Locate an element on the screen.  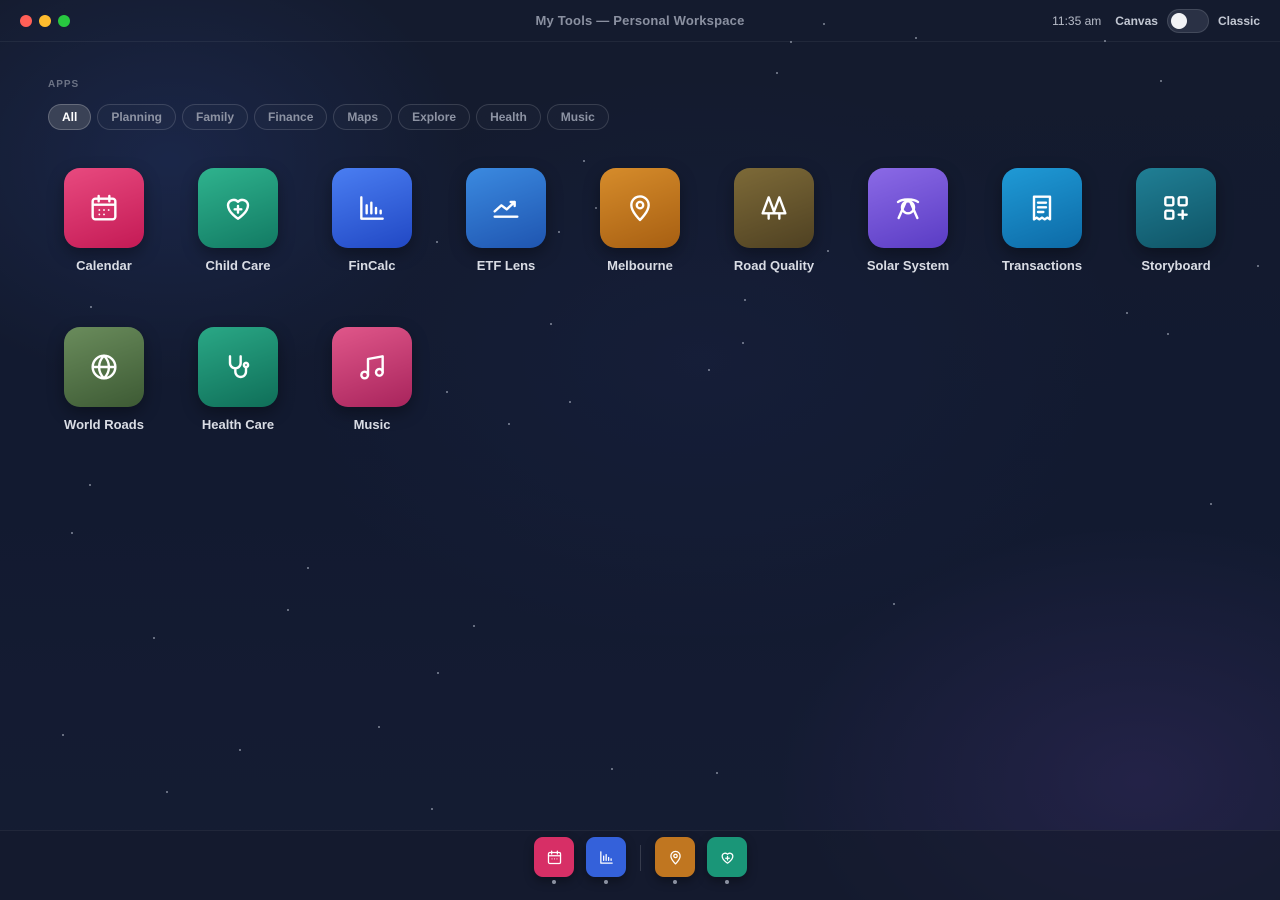
filter-chip-explore: Explore is located at coordinates (434, 117).